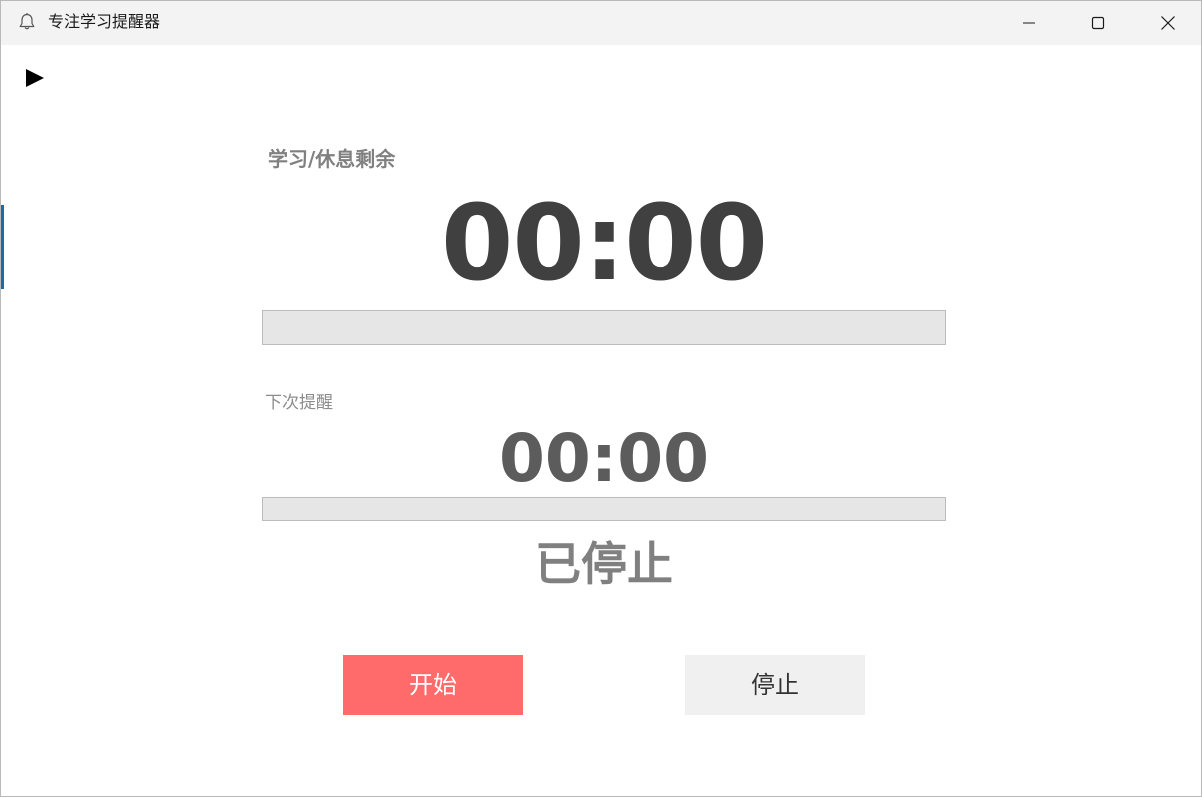  Describe the element at coordinates (332, 159) in the screenshot. I see `study-rest-remaining-label: 学习/休息剩余` at that location.